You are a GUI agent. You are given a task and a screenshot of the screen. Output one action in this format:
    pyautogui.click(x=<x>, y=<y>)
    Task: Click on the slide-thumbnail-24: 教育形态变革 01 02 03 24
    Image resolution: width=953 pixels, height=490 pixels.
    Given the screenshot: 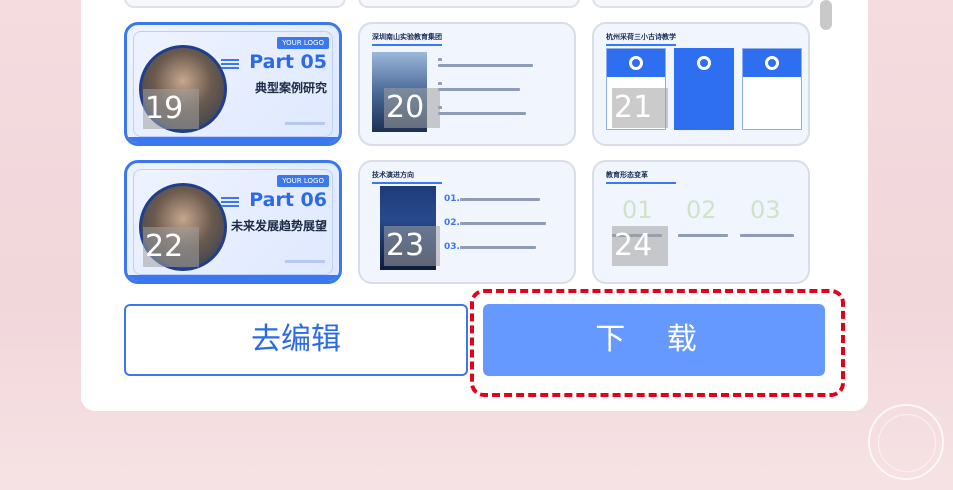 What is the action you would take?
    pyautogui.click(x=701, y=222)
    